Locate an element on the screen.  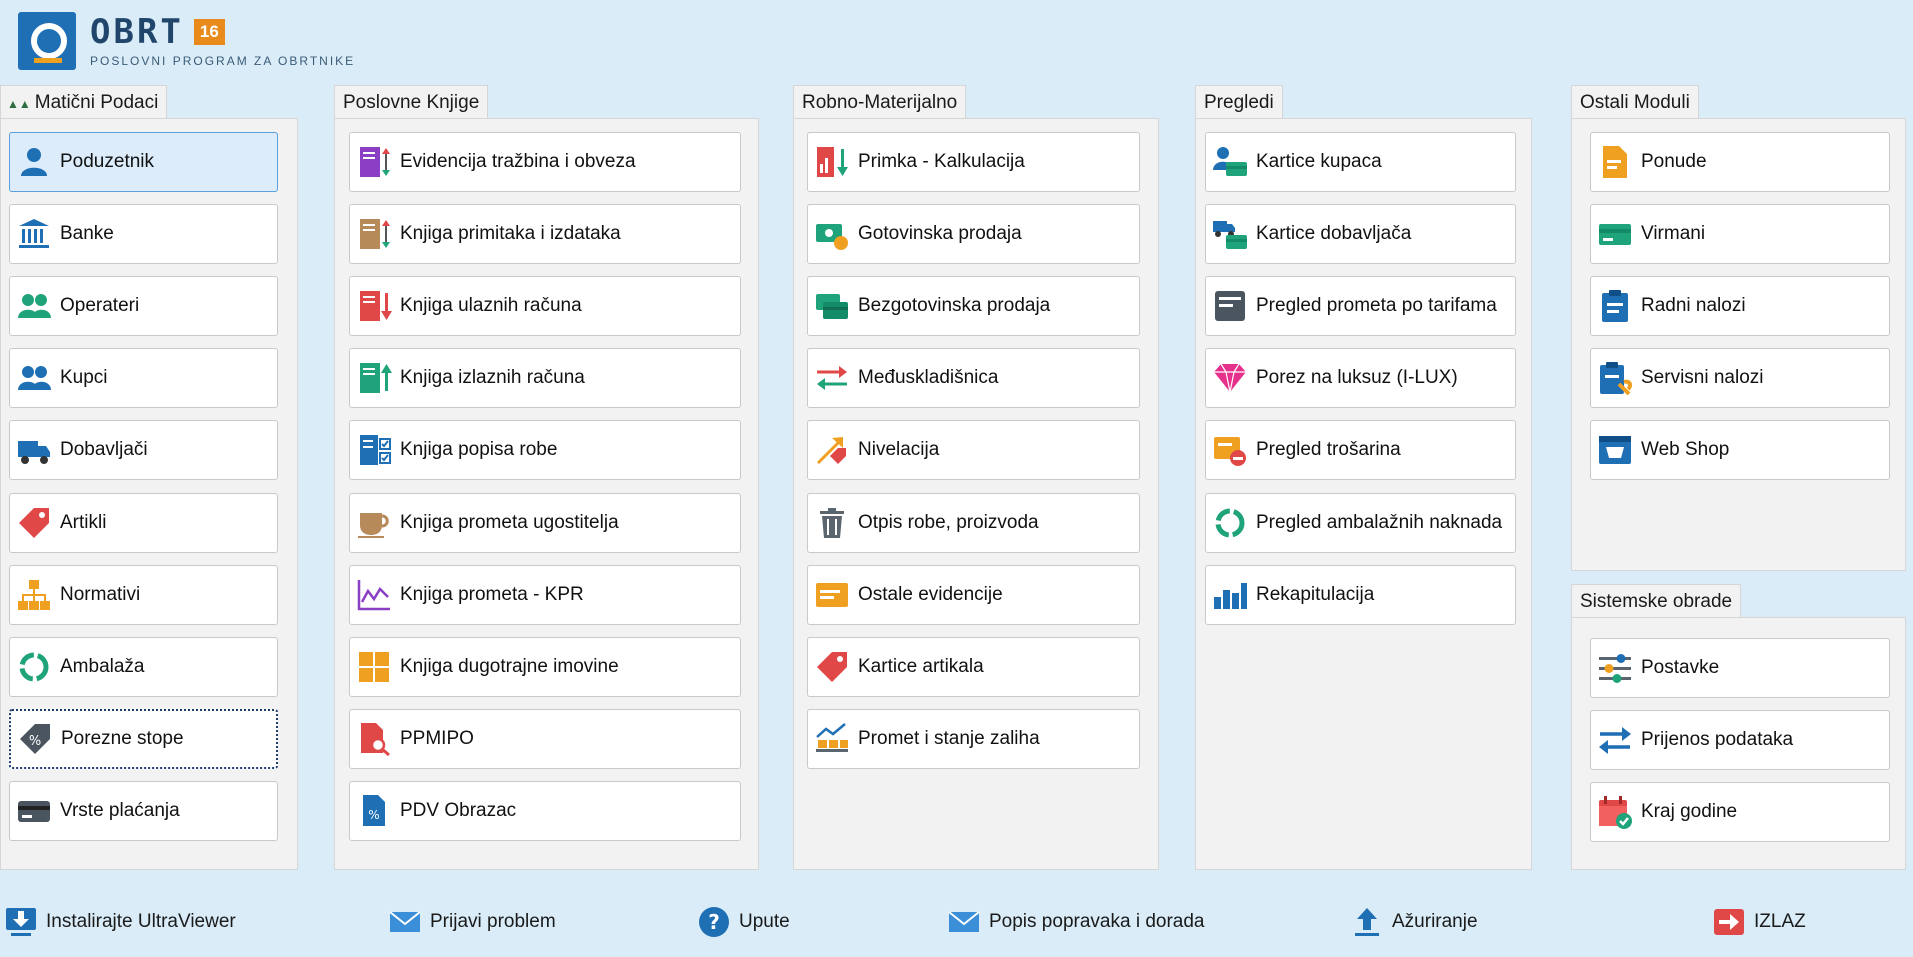
btn-porezne-stope: % Porezne stope is located at coordinates (143, 739).